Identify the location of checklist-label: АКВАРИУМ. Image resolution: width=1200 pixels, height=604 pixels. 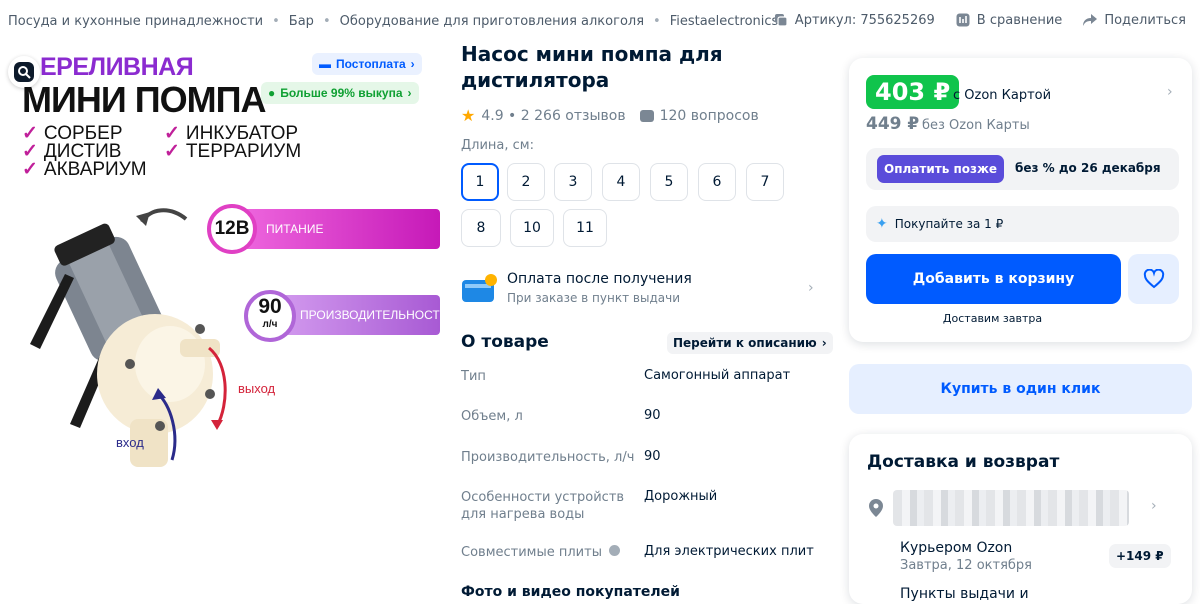
(95, 169).